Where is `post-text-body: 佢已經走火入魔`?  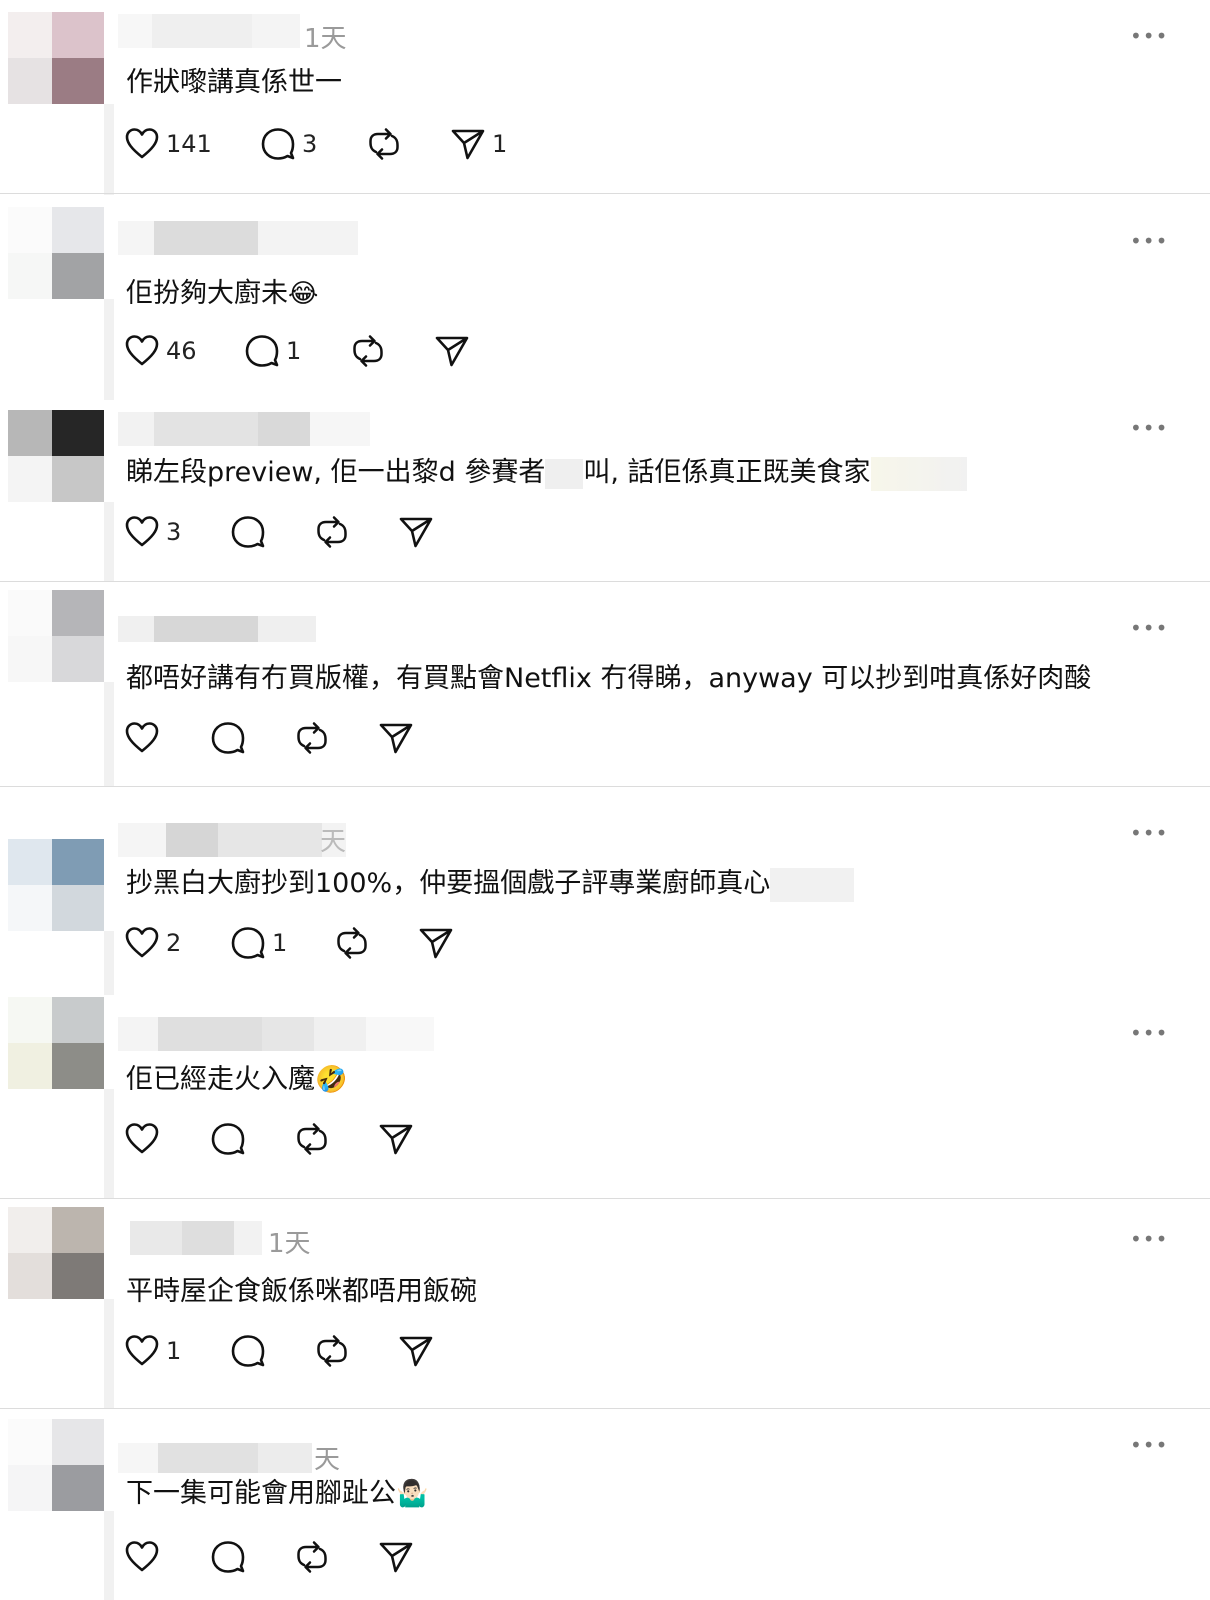 post-text-body: 佢已經走火入魔 is located at coordinates (220, 1079).